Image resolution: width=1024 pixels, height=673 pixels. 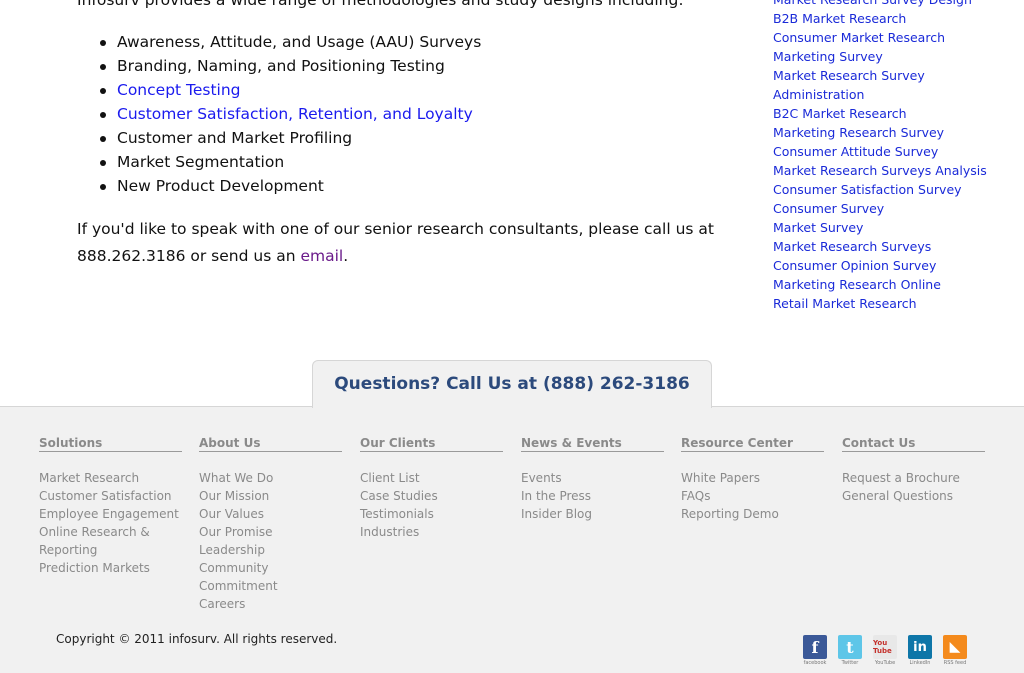 What do you see at coordinates (955, 663) in the screenshot?
I see `social-caption: RSS feed` at bounding box center [955, 663].